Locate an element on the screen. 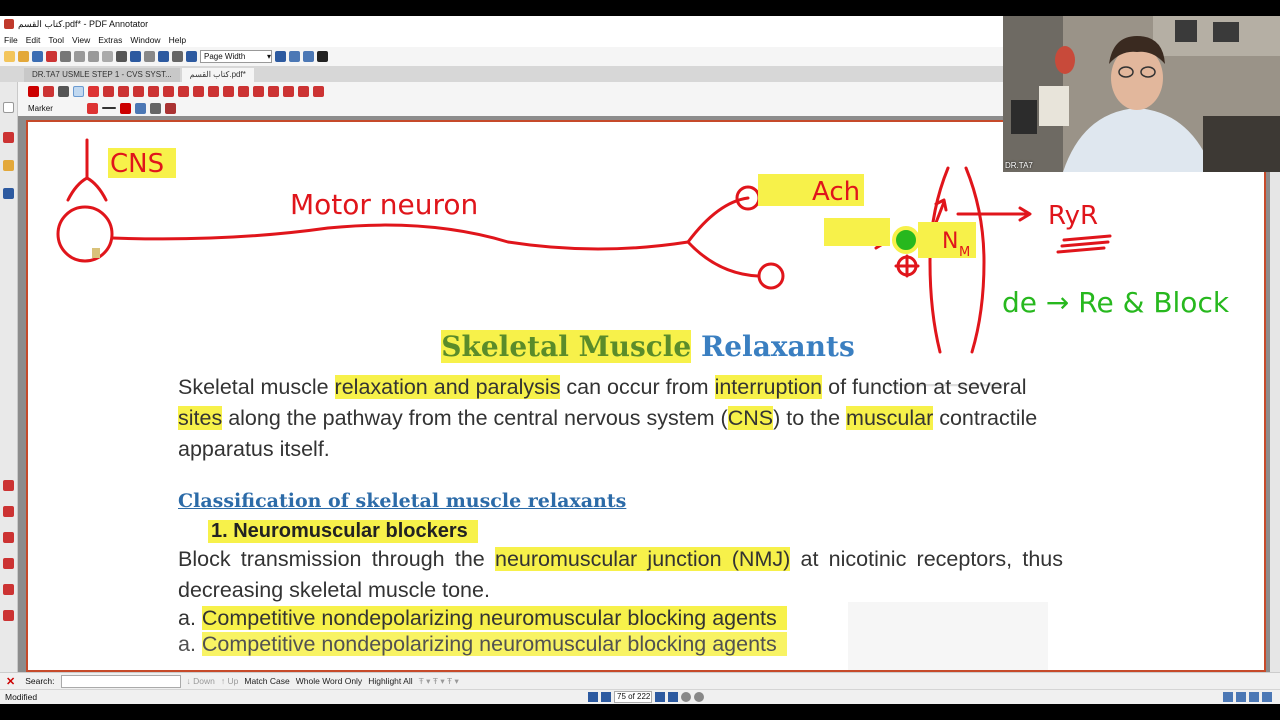 The width and height of the screenshot is (1280, 720). page-setup-icon is located at coordinates (177, 56).